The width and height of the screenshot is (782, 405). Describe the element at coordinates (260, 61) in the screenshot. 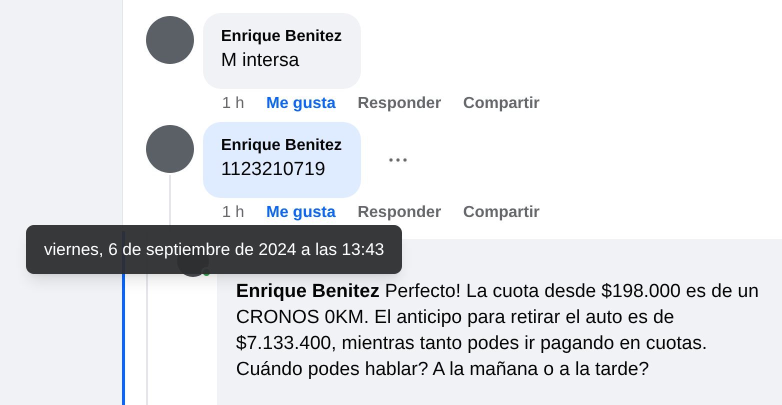

I see `comment-text: M intersa` at that location.